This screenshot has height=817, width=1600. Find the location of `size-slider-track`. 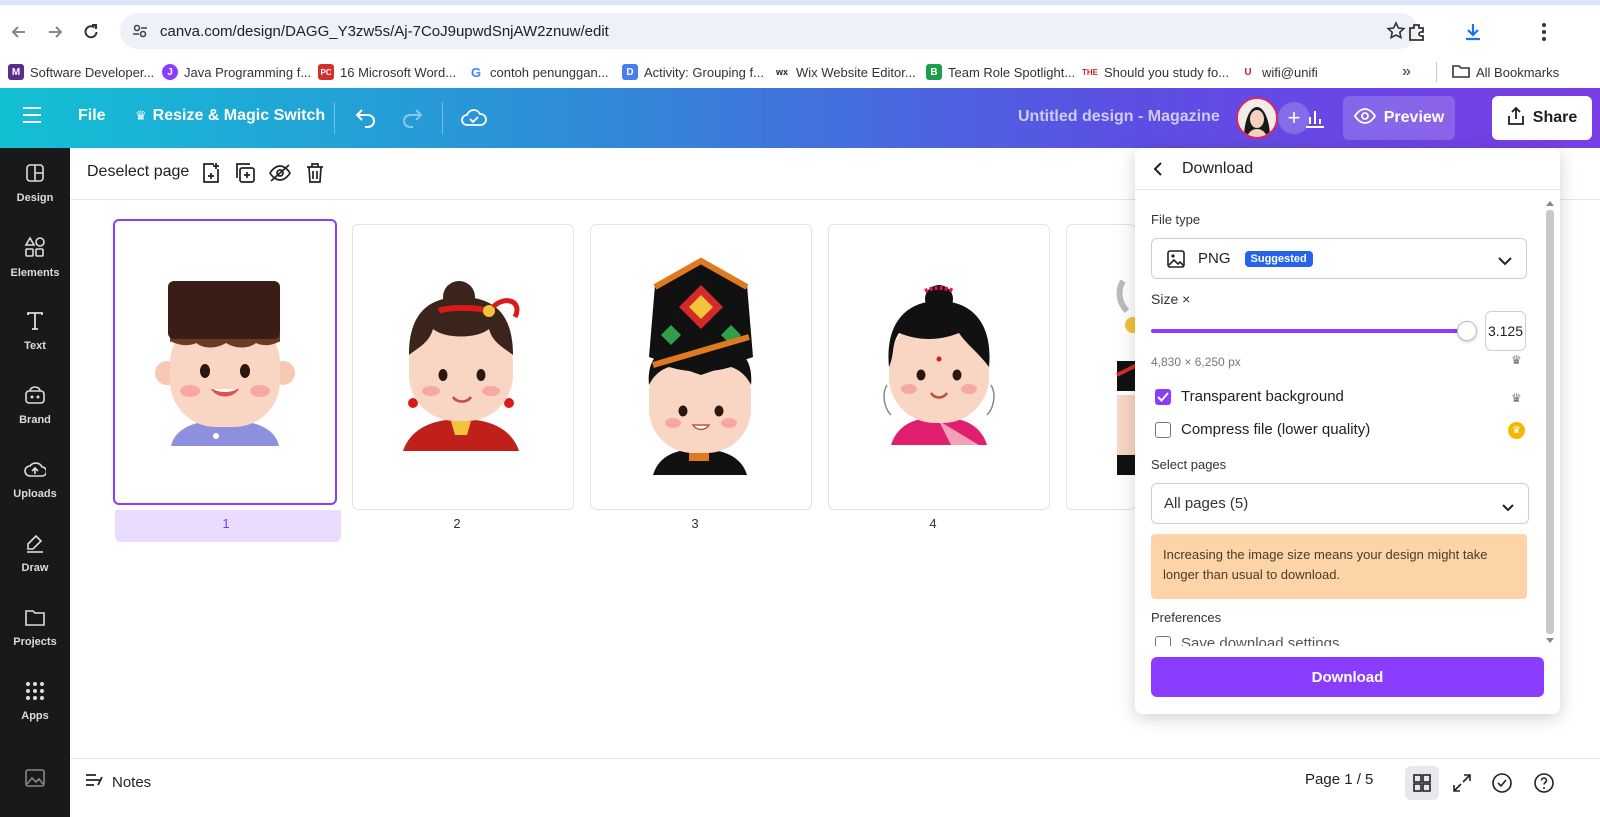

size-slider-track is located at coordinates (1309, 331).